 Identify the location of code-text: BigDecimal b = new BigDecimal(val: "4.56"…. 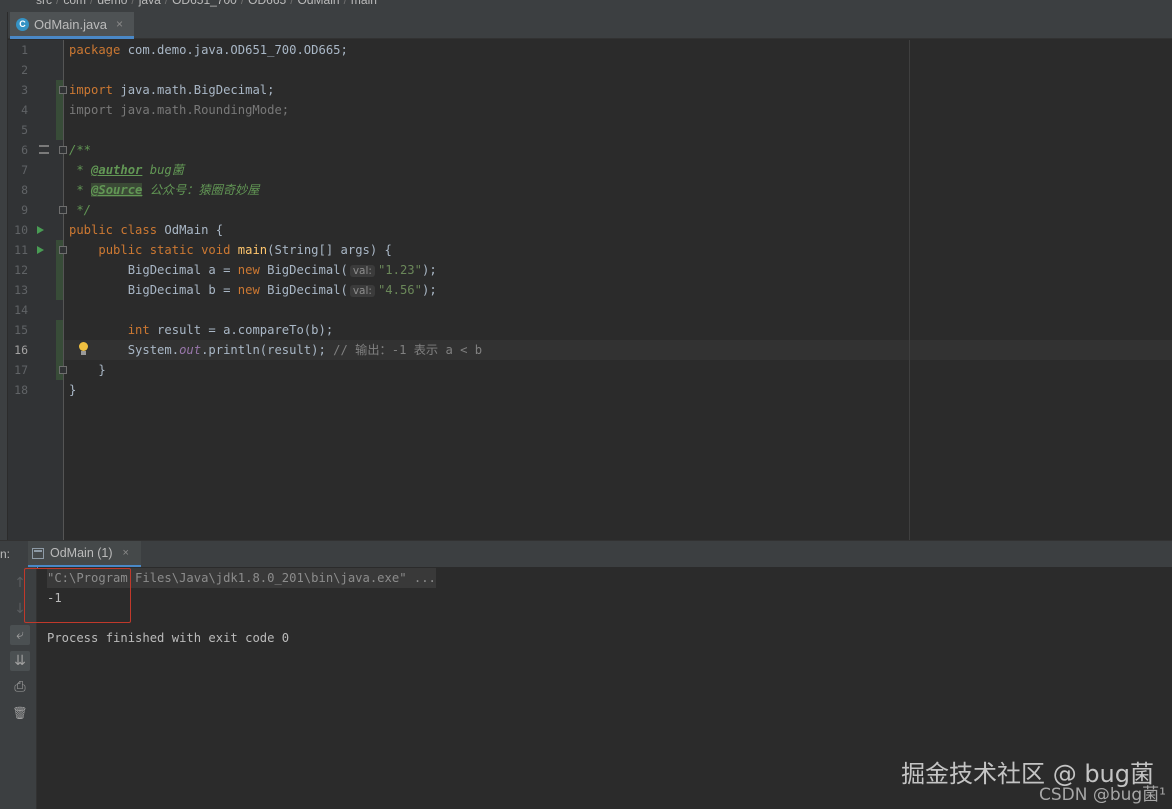
(253, 290).